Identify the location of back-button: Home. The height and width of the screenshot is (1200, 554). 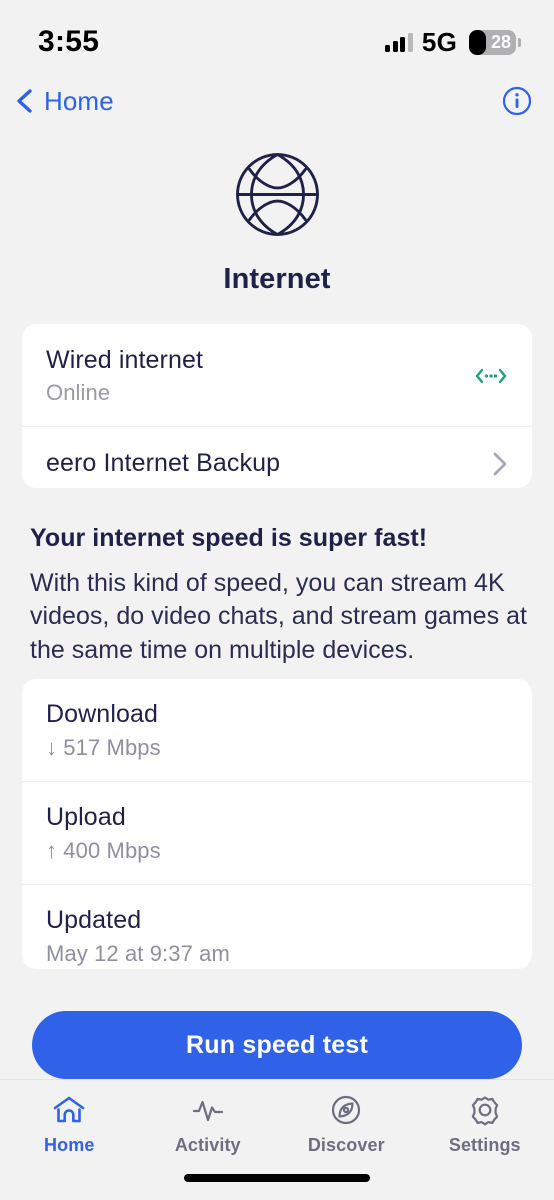
(64, 101).